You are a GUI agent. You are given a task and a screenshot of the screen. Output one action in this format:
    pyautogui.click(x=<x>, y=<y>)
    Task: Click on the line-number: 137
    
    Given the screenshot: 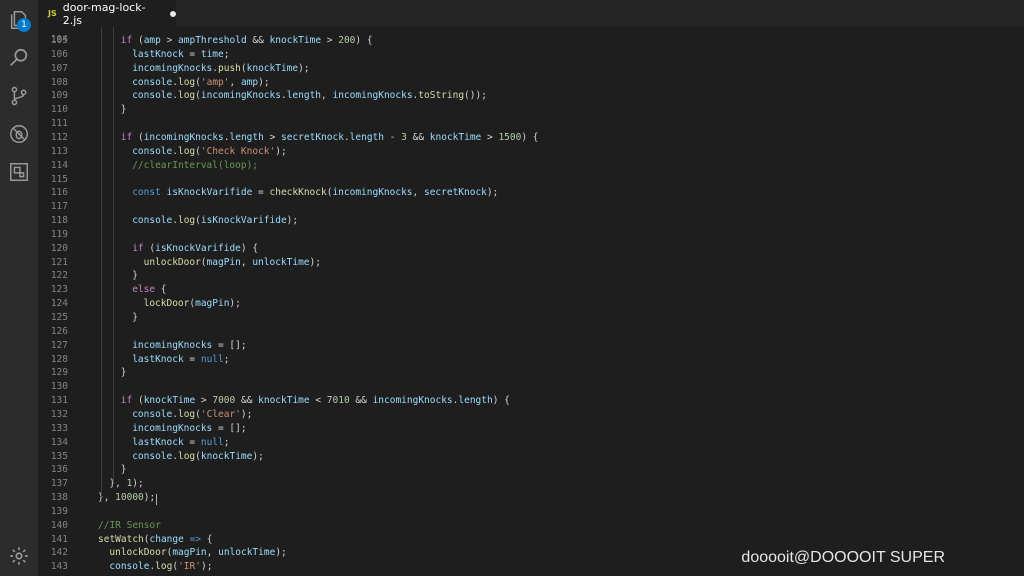 What is the action you would take?
    pyautogui.click(x=59, y=484)
    